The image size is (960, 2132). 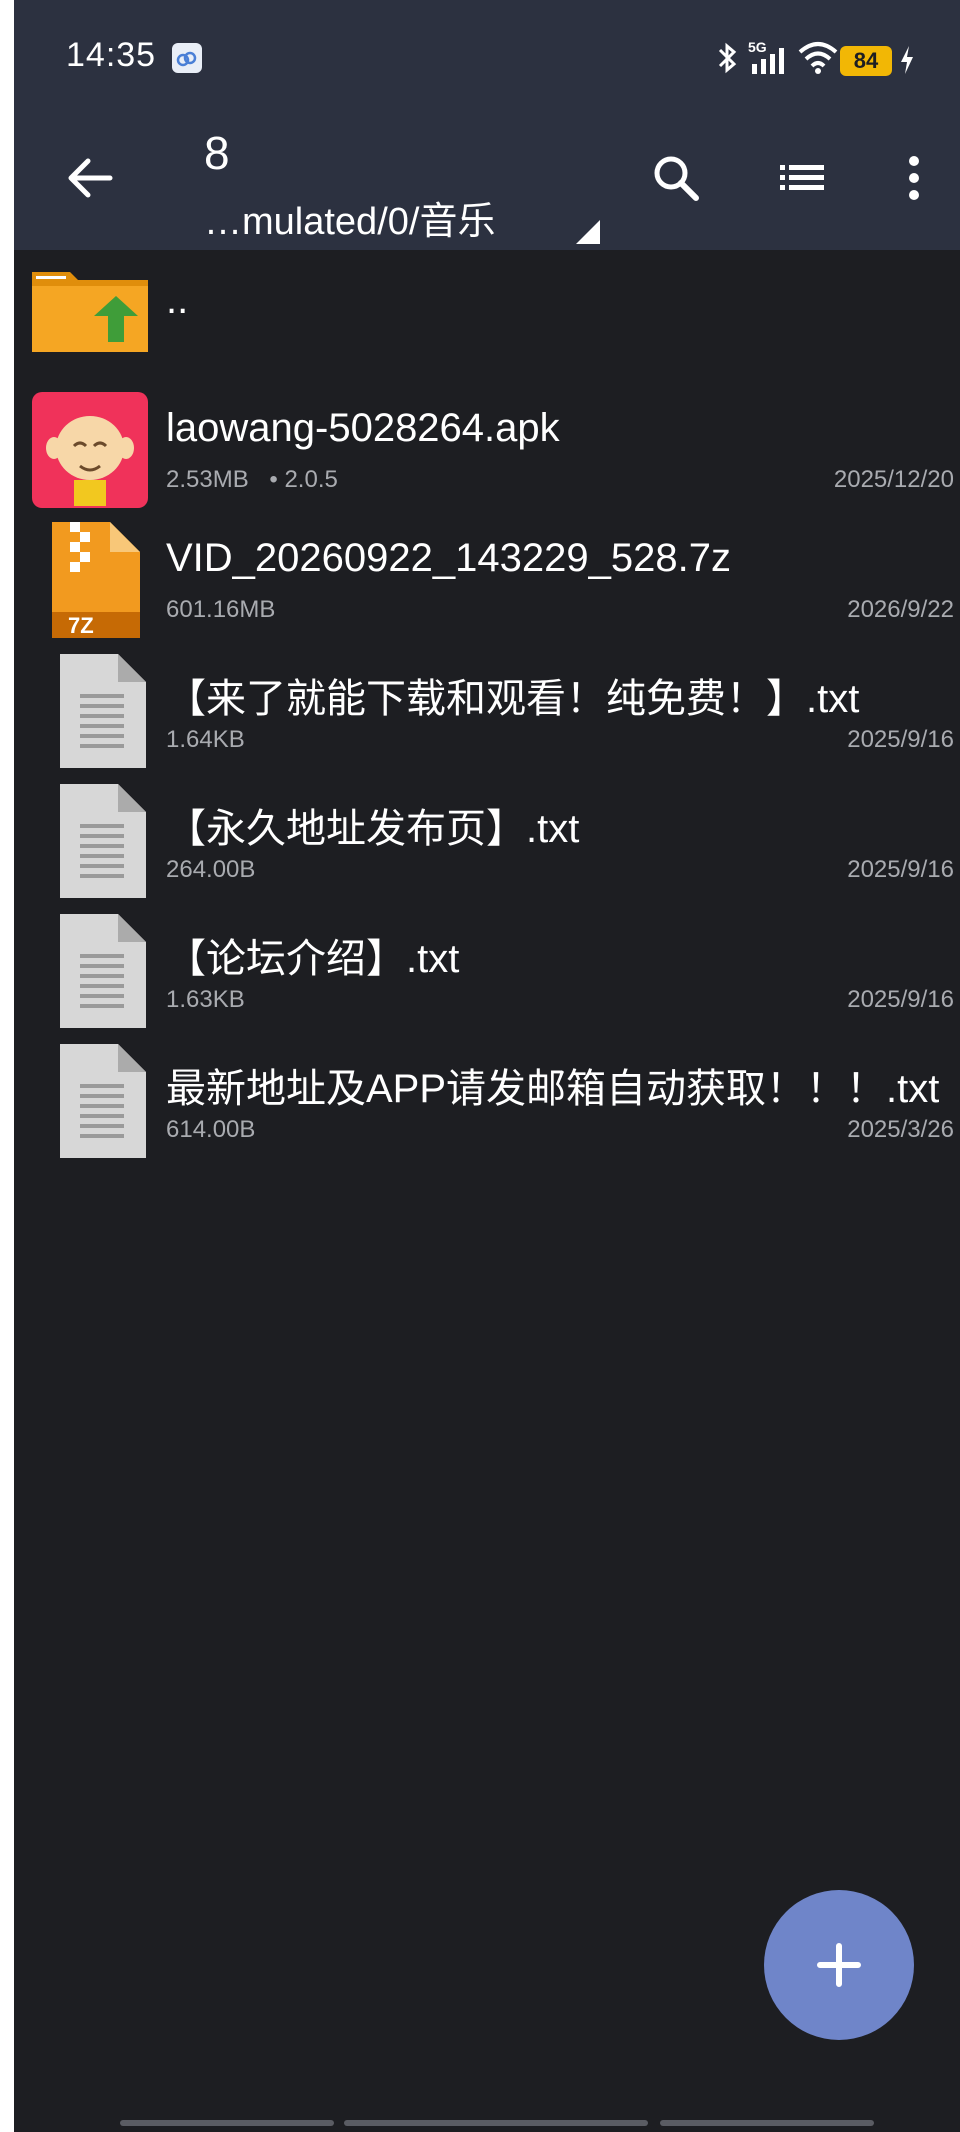 What do you see at coordinates (90, 450) in the screenshot?
I see `apk-app-icon` at bounding box center [90, 450].